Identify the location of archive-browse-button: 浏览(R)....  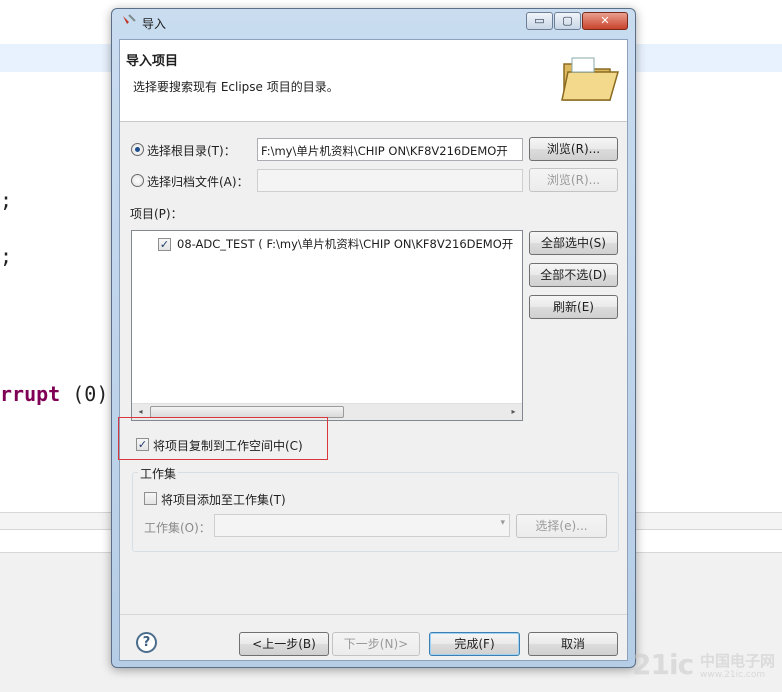
(573, 180).